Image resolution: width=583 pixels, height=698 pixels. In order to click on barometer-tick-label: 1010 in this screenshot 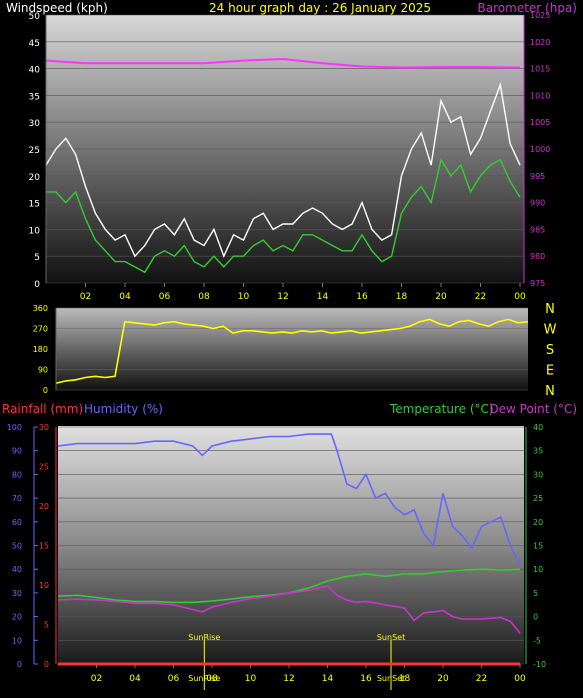, I will do `click(540, 95)`.